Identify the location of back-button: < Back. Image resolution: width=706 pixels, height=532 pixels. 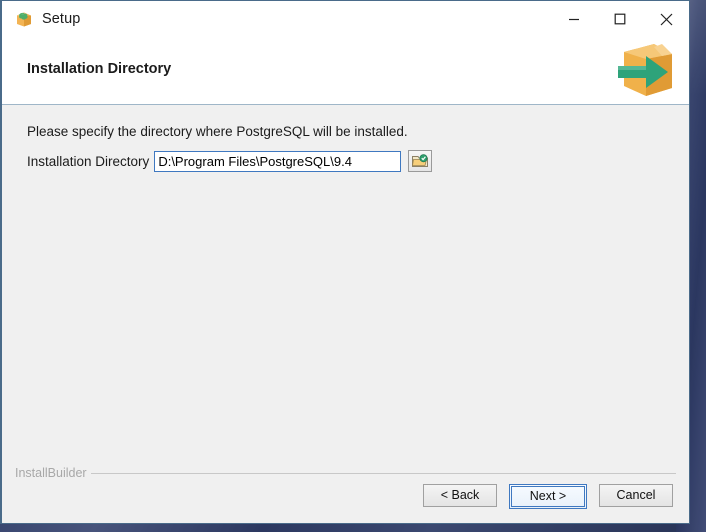
(460, 495).